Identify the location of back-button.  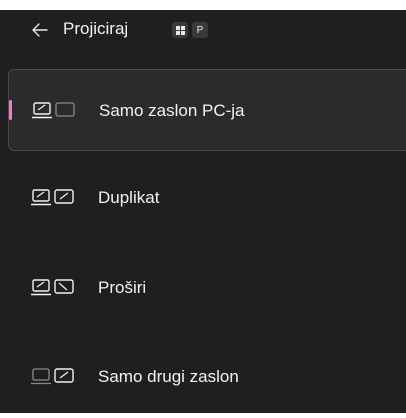
(40, 30).